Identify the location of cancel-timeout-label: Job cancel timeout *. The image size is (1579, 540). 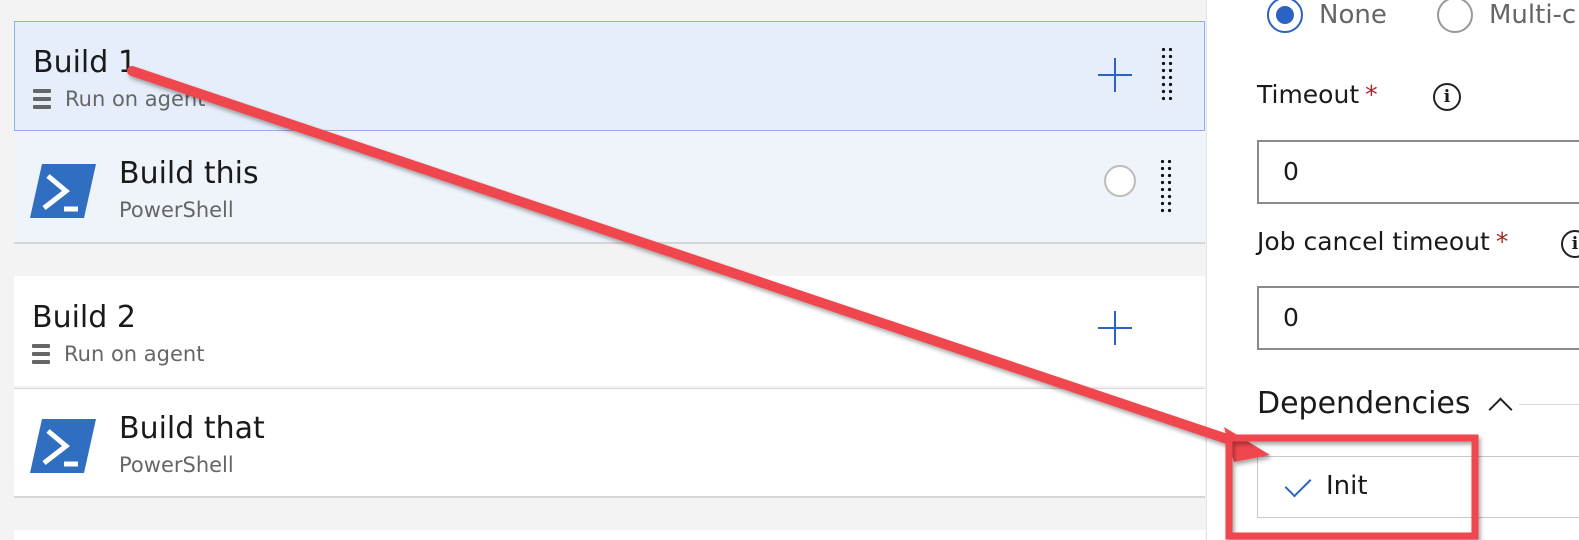
(1382, 241).